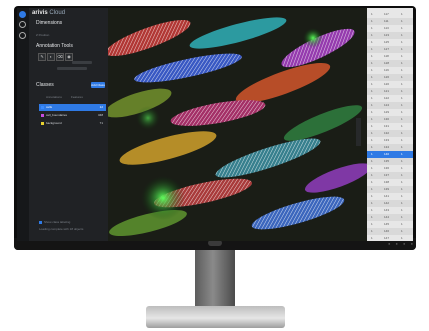  Describe the element at coordinates (390, 42) in the screenshot. I see `table-row: 1 125 1` at that location.